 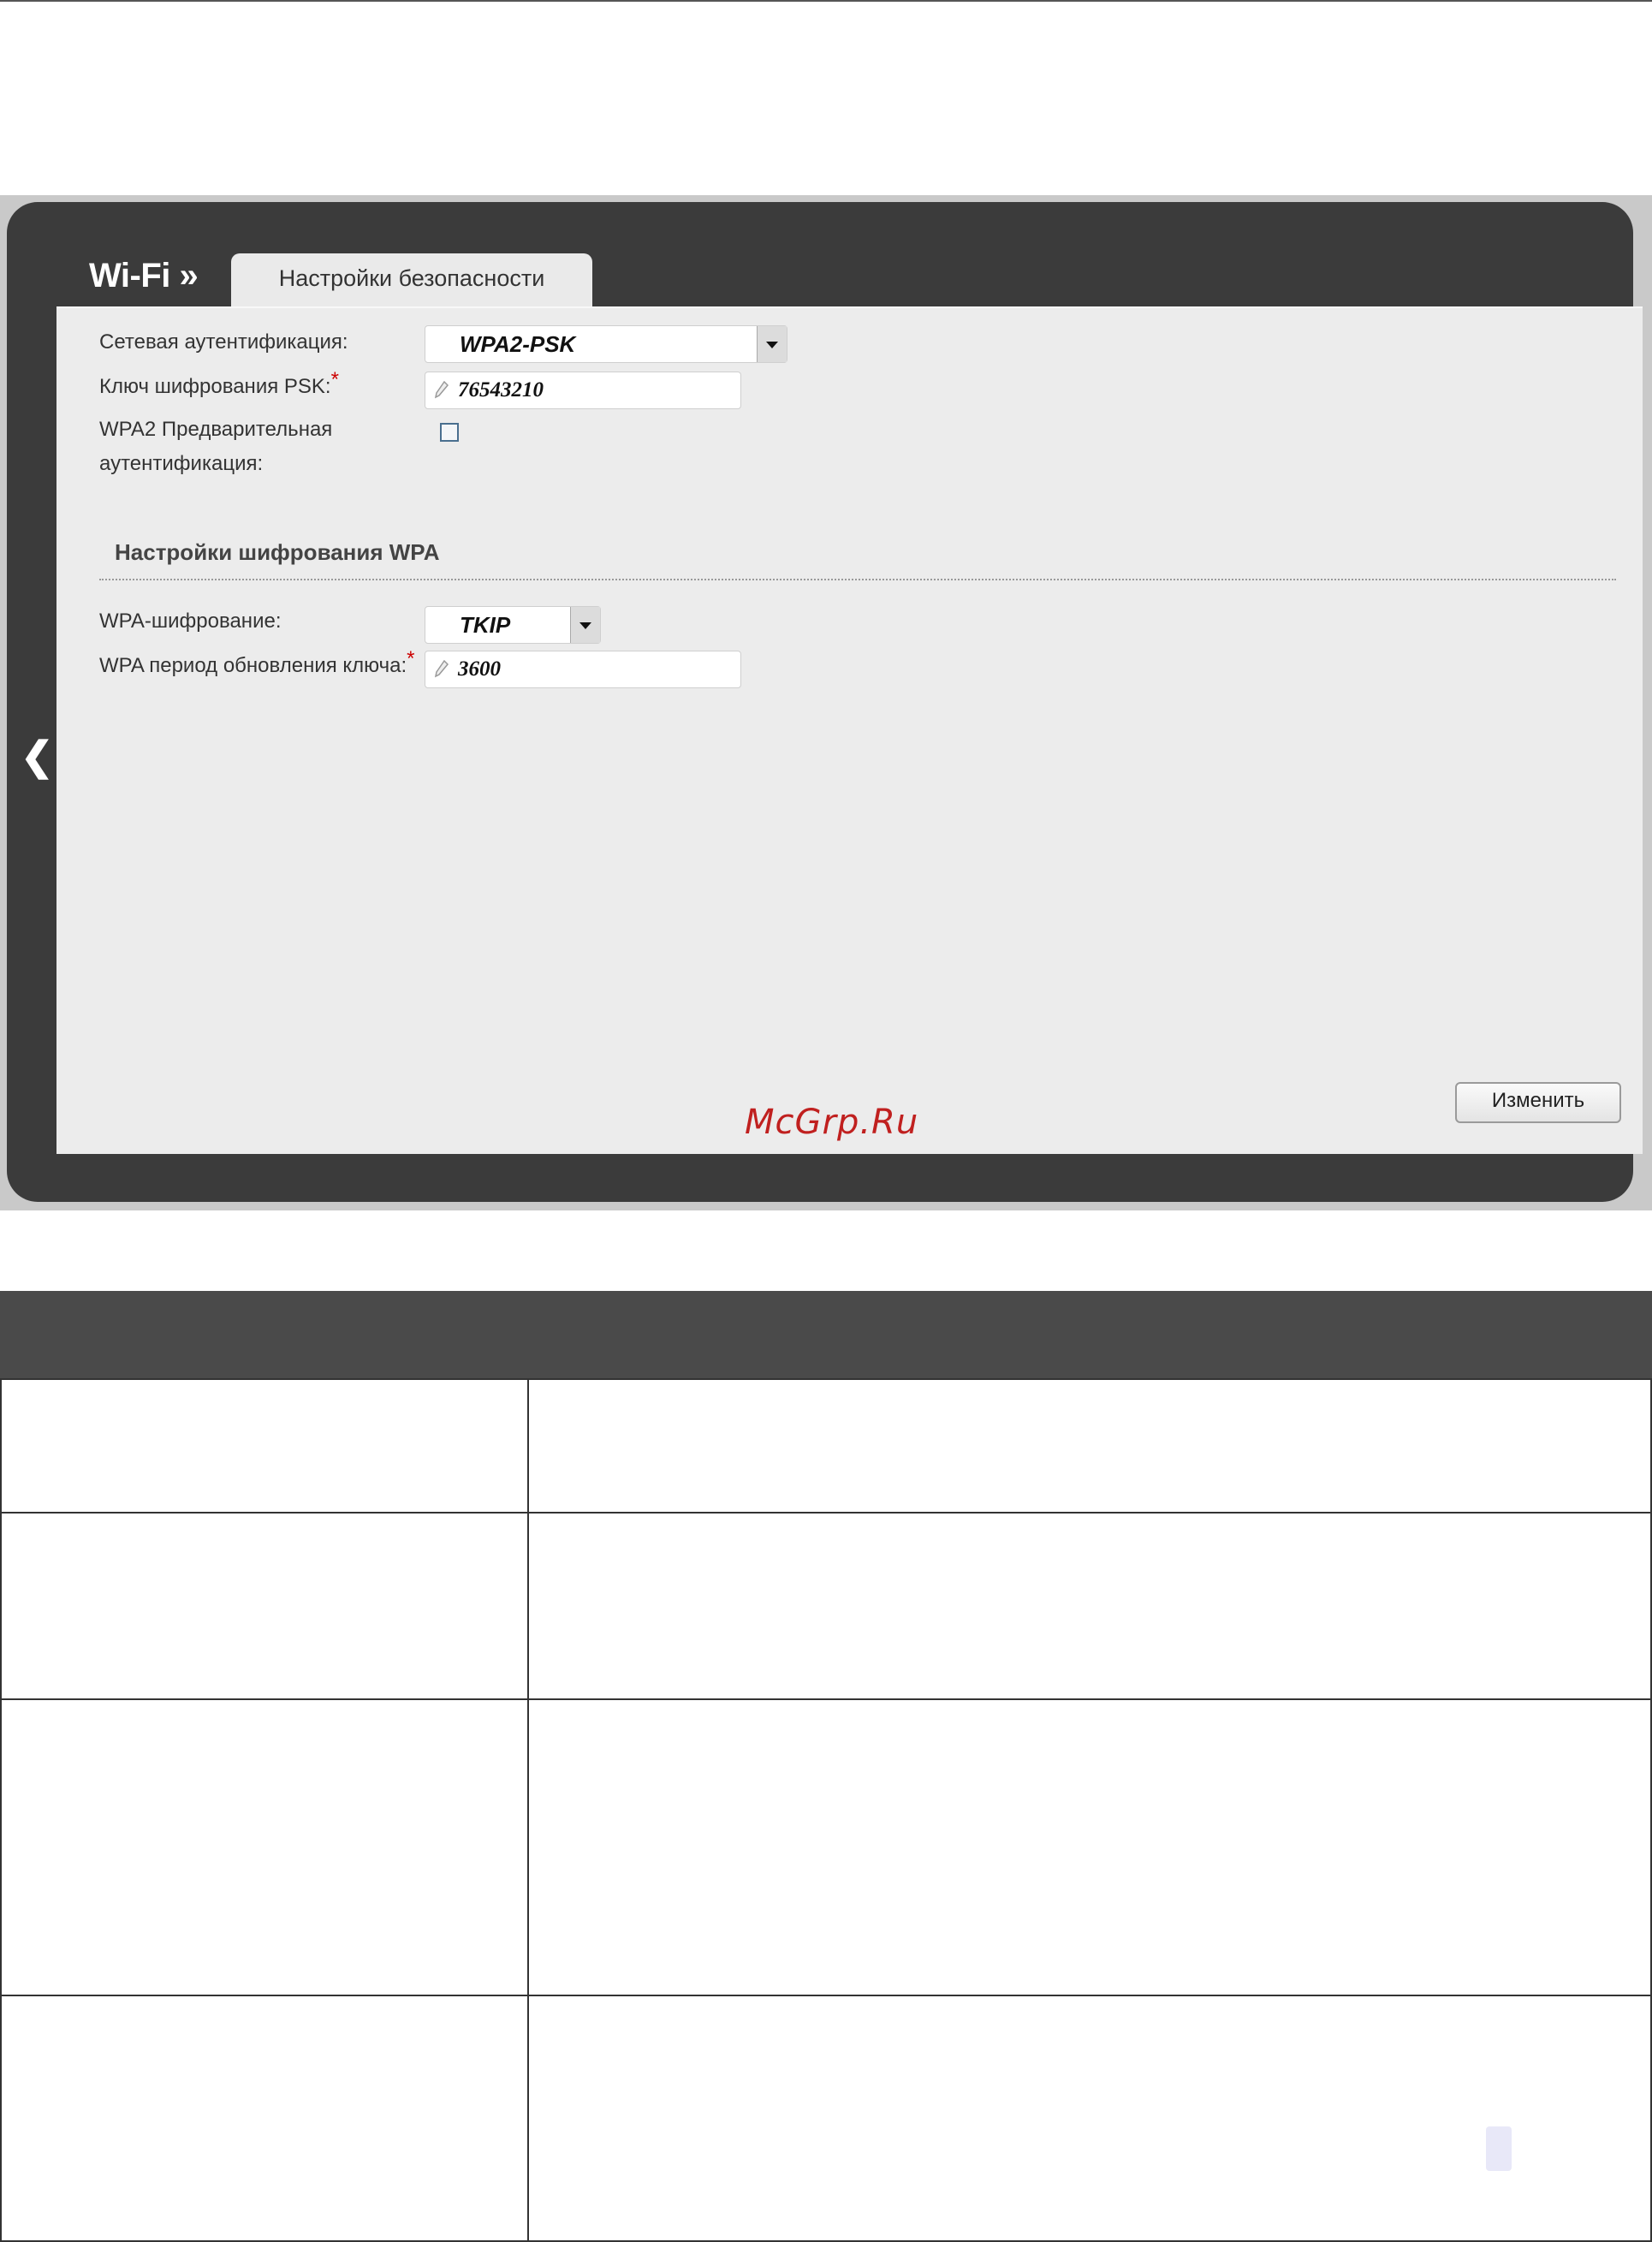 What do you see at coordinates (144, 276) in the screenshot?
I see `section-title-wifi: Wi-Fi »` at bounding box center [144, 276].